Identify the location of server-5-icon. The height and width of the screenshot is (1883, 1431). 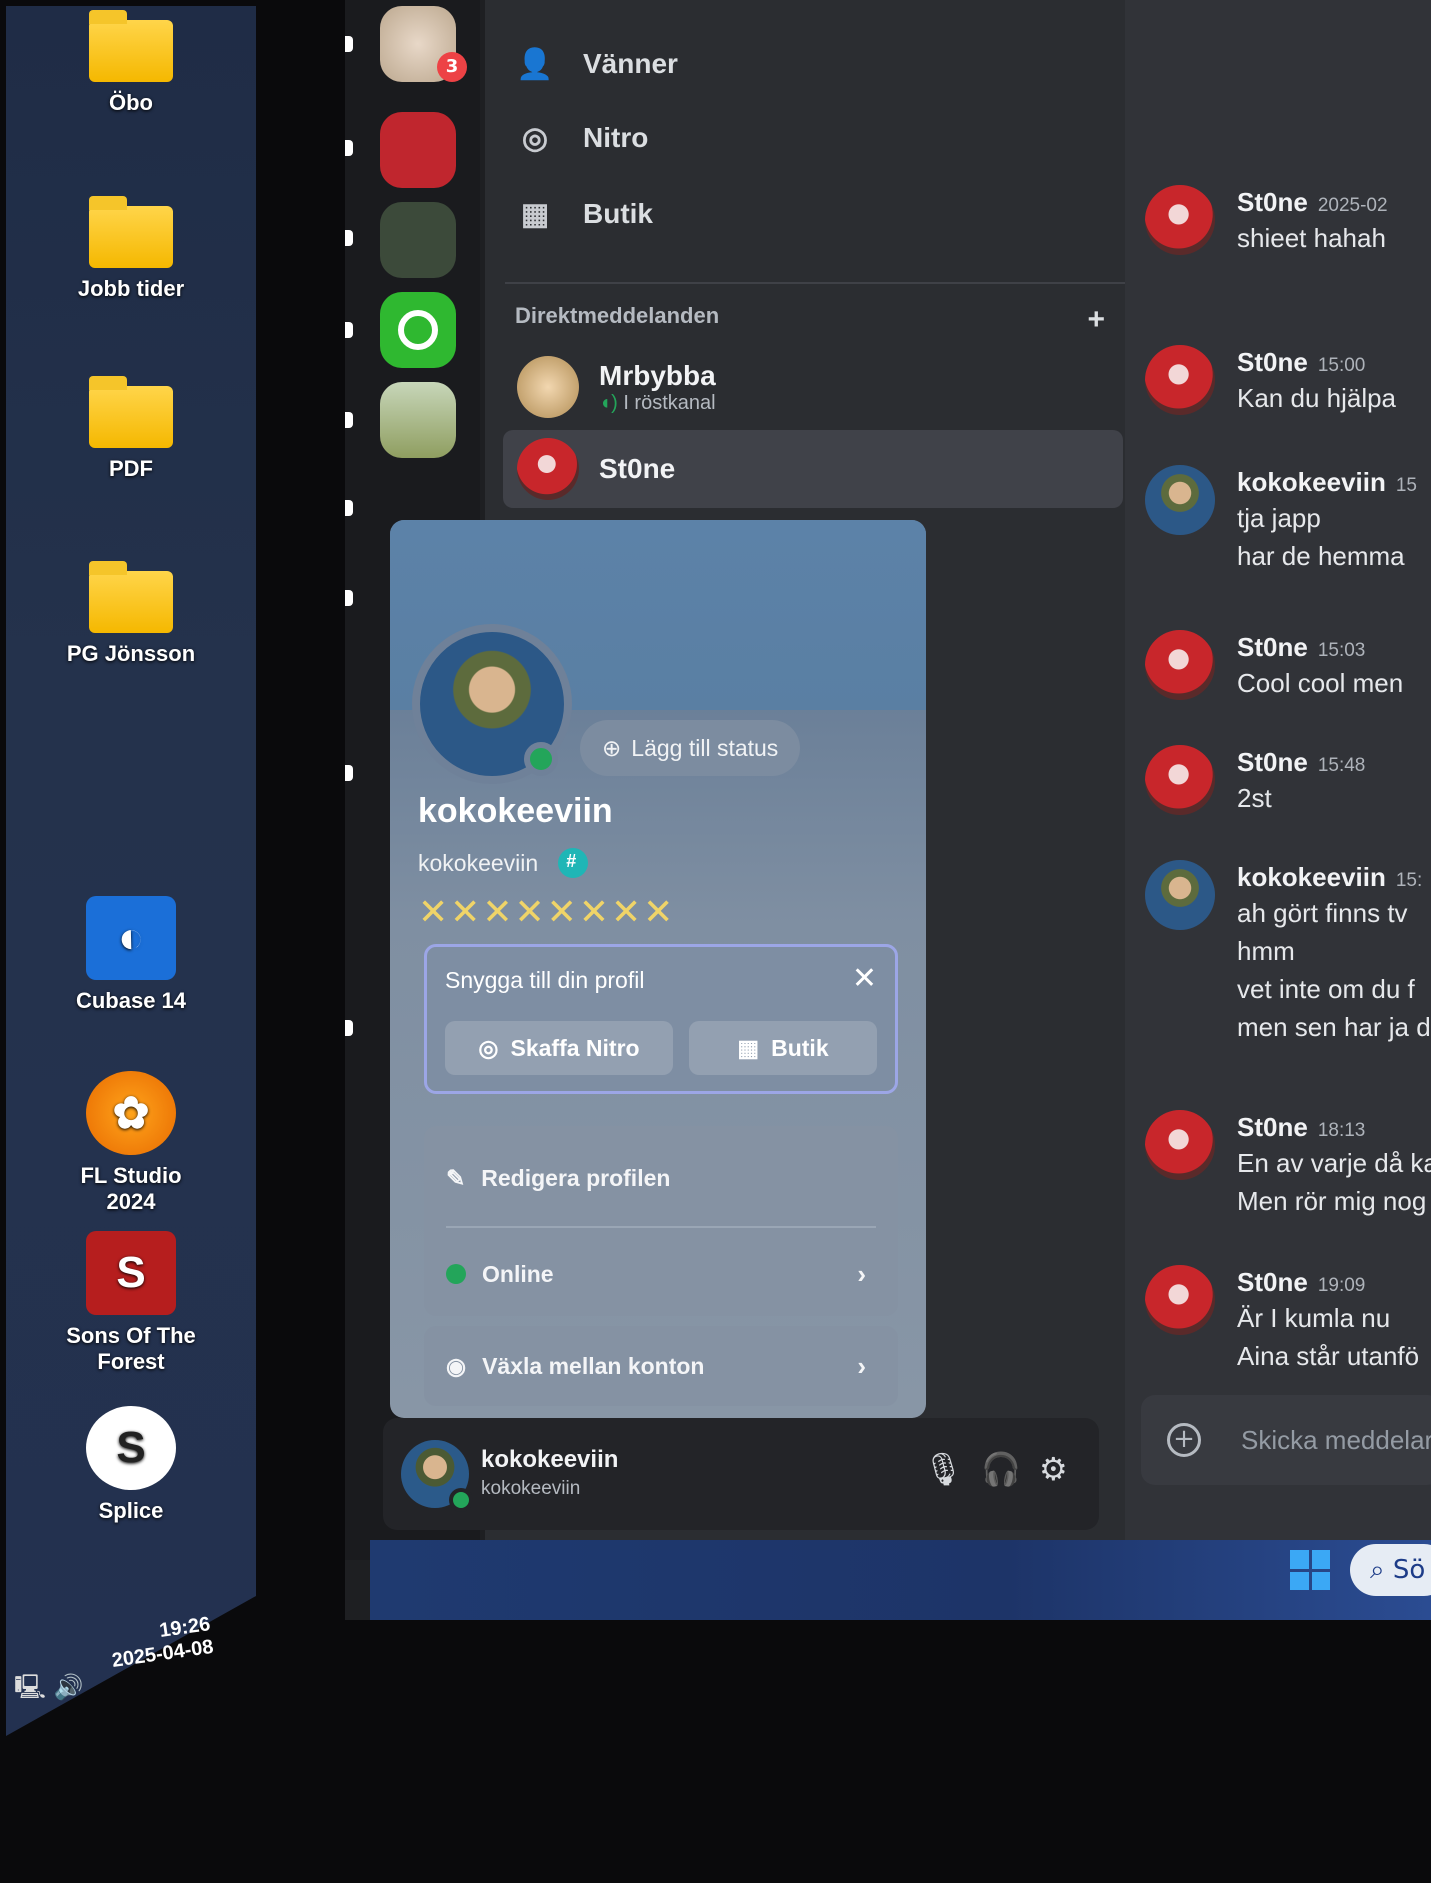
(418, 420).